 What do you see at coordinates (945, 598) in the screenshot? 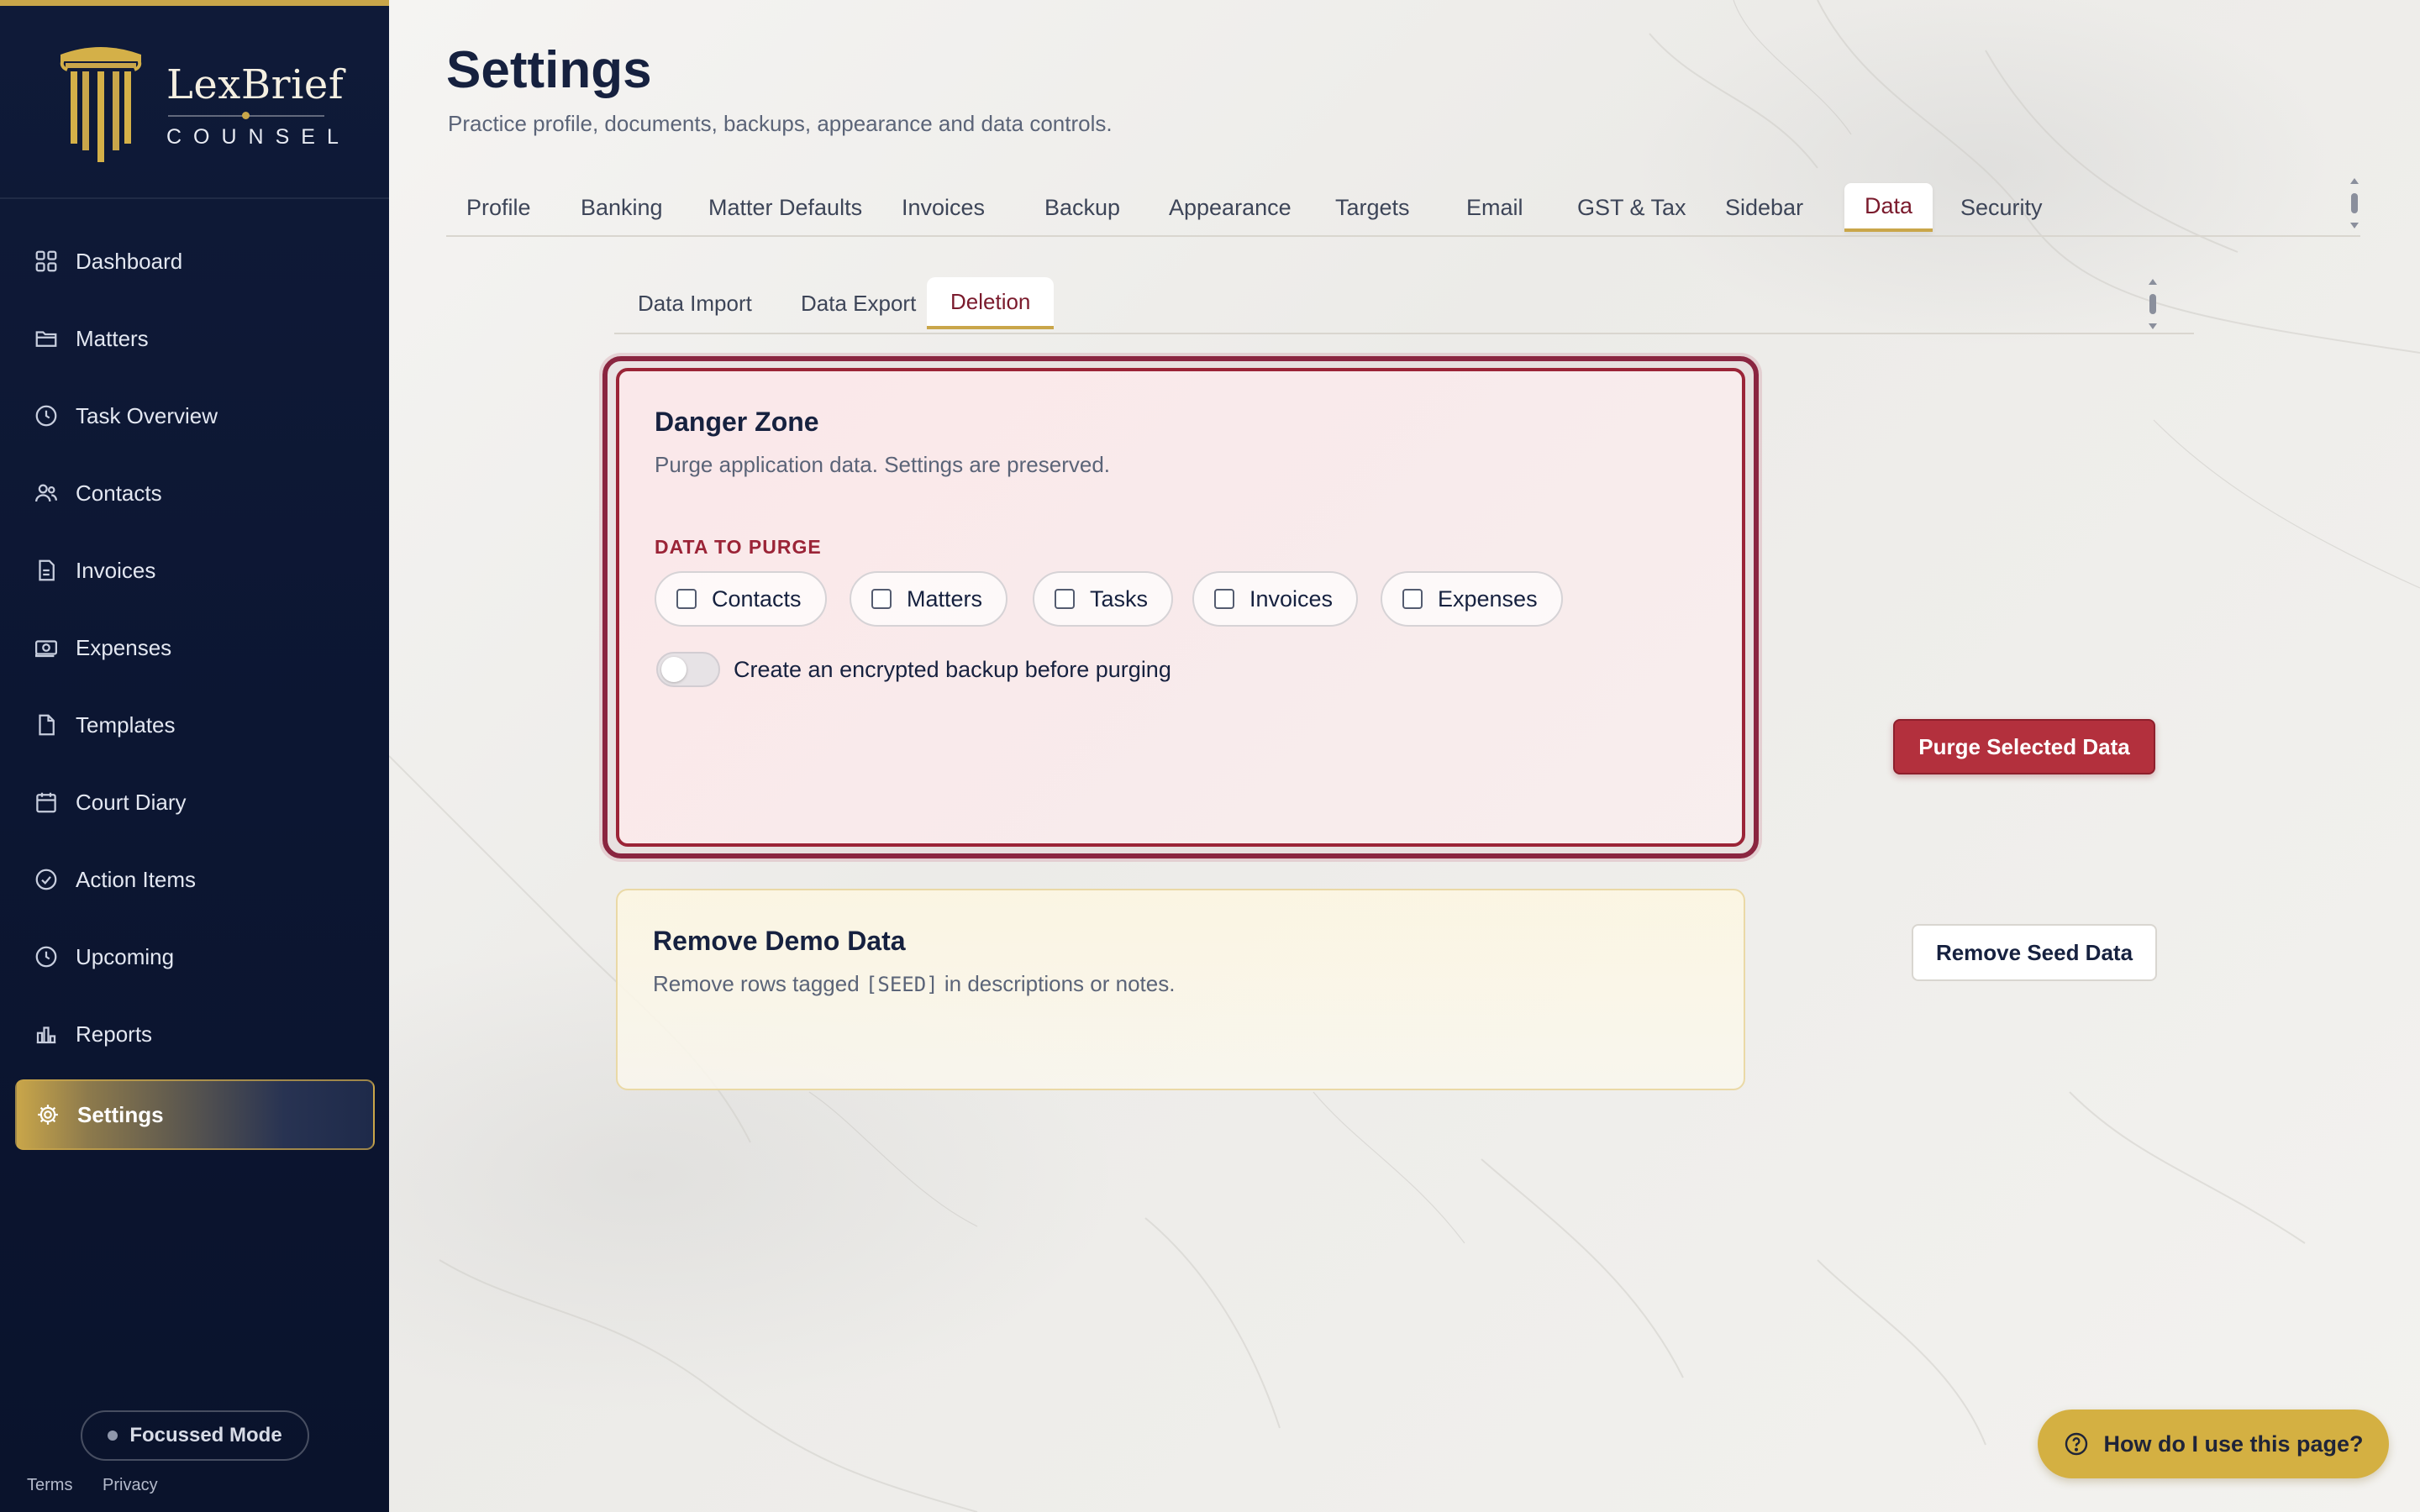
I see `purge-option-label: Matters` at bounding box center [945, 598].